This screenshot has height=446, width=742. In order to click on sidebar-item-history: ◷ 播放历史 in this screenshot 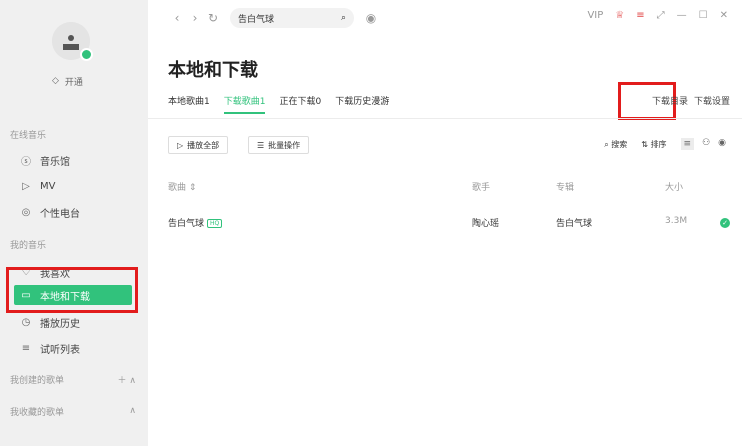, I will do `click(73, 322)`.